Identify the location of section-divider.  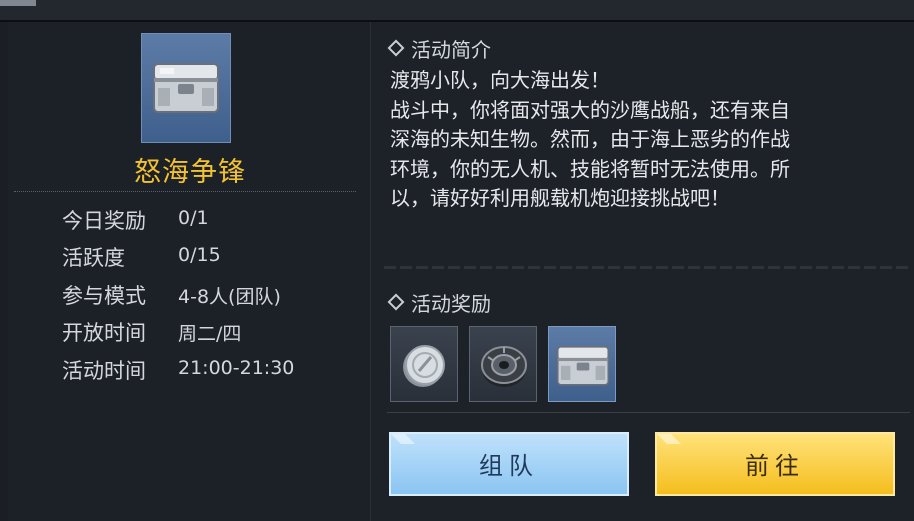
(648, 267).